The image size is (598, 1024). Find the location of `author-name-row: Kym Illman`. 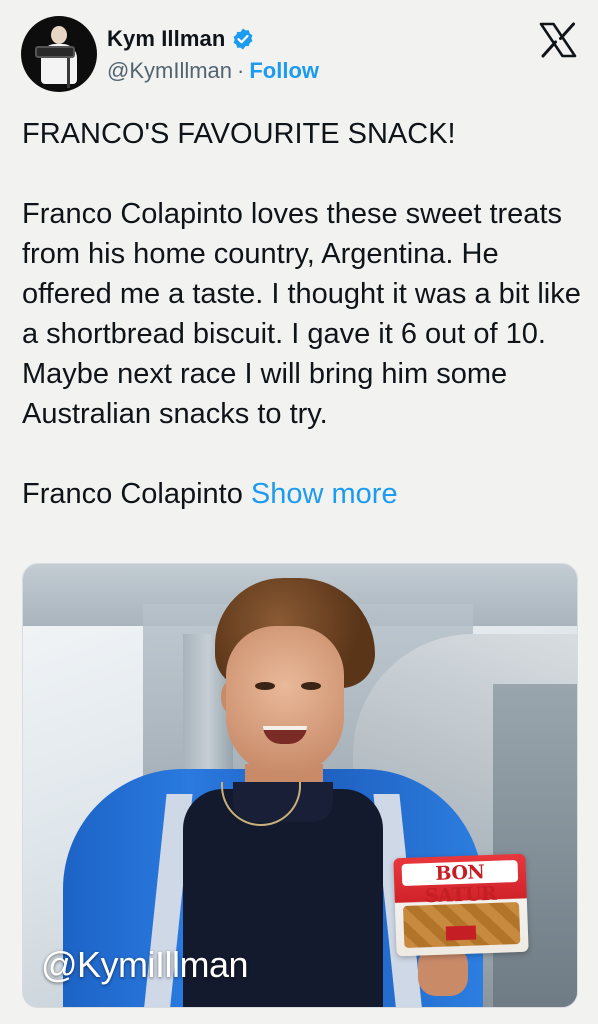

author-name-row: Kym Illman is located at coordinates (181, 39).